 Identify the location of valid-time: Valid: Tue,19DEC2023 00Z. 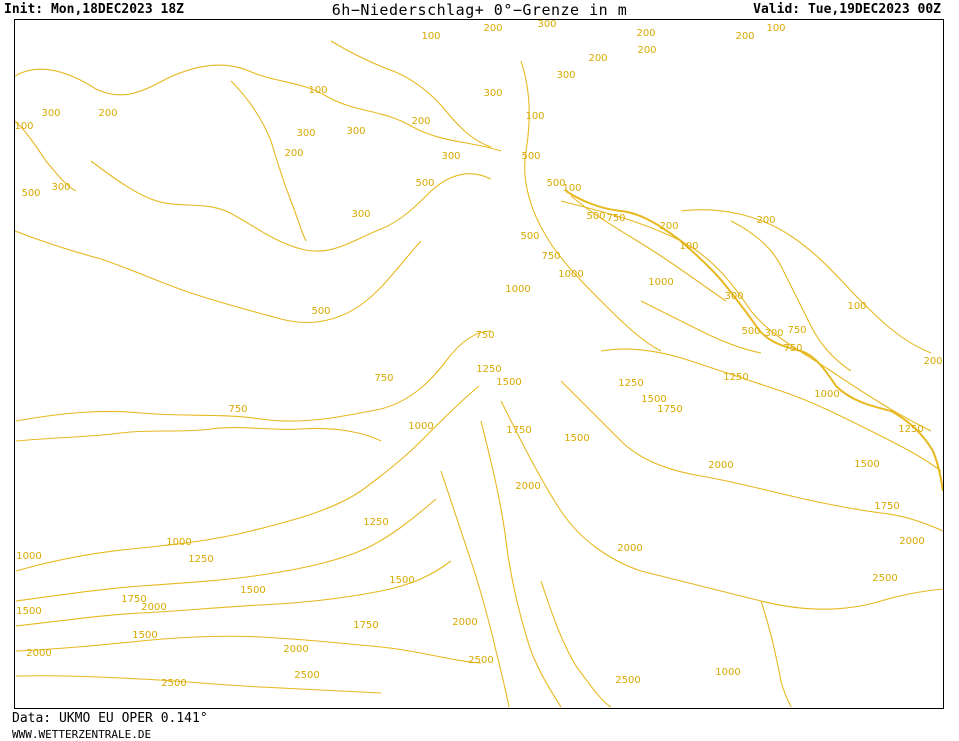
(847, 9).